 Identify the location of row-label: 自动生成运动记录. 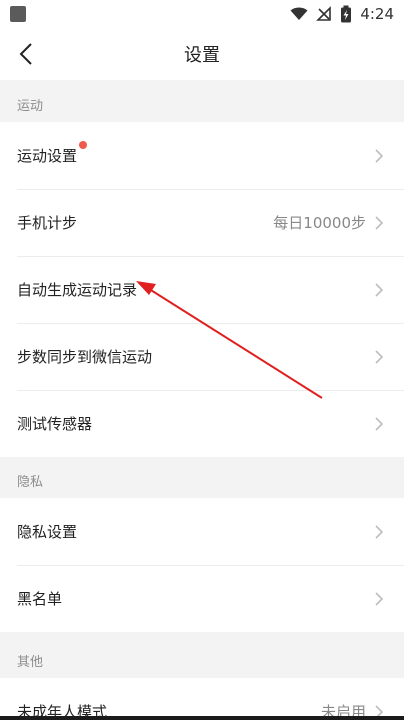
(77, 290).